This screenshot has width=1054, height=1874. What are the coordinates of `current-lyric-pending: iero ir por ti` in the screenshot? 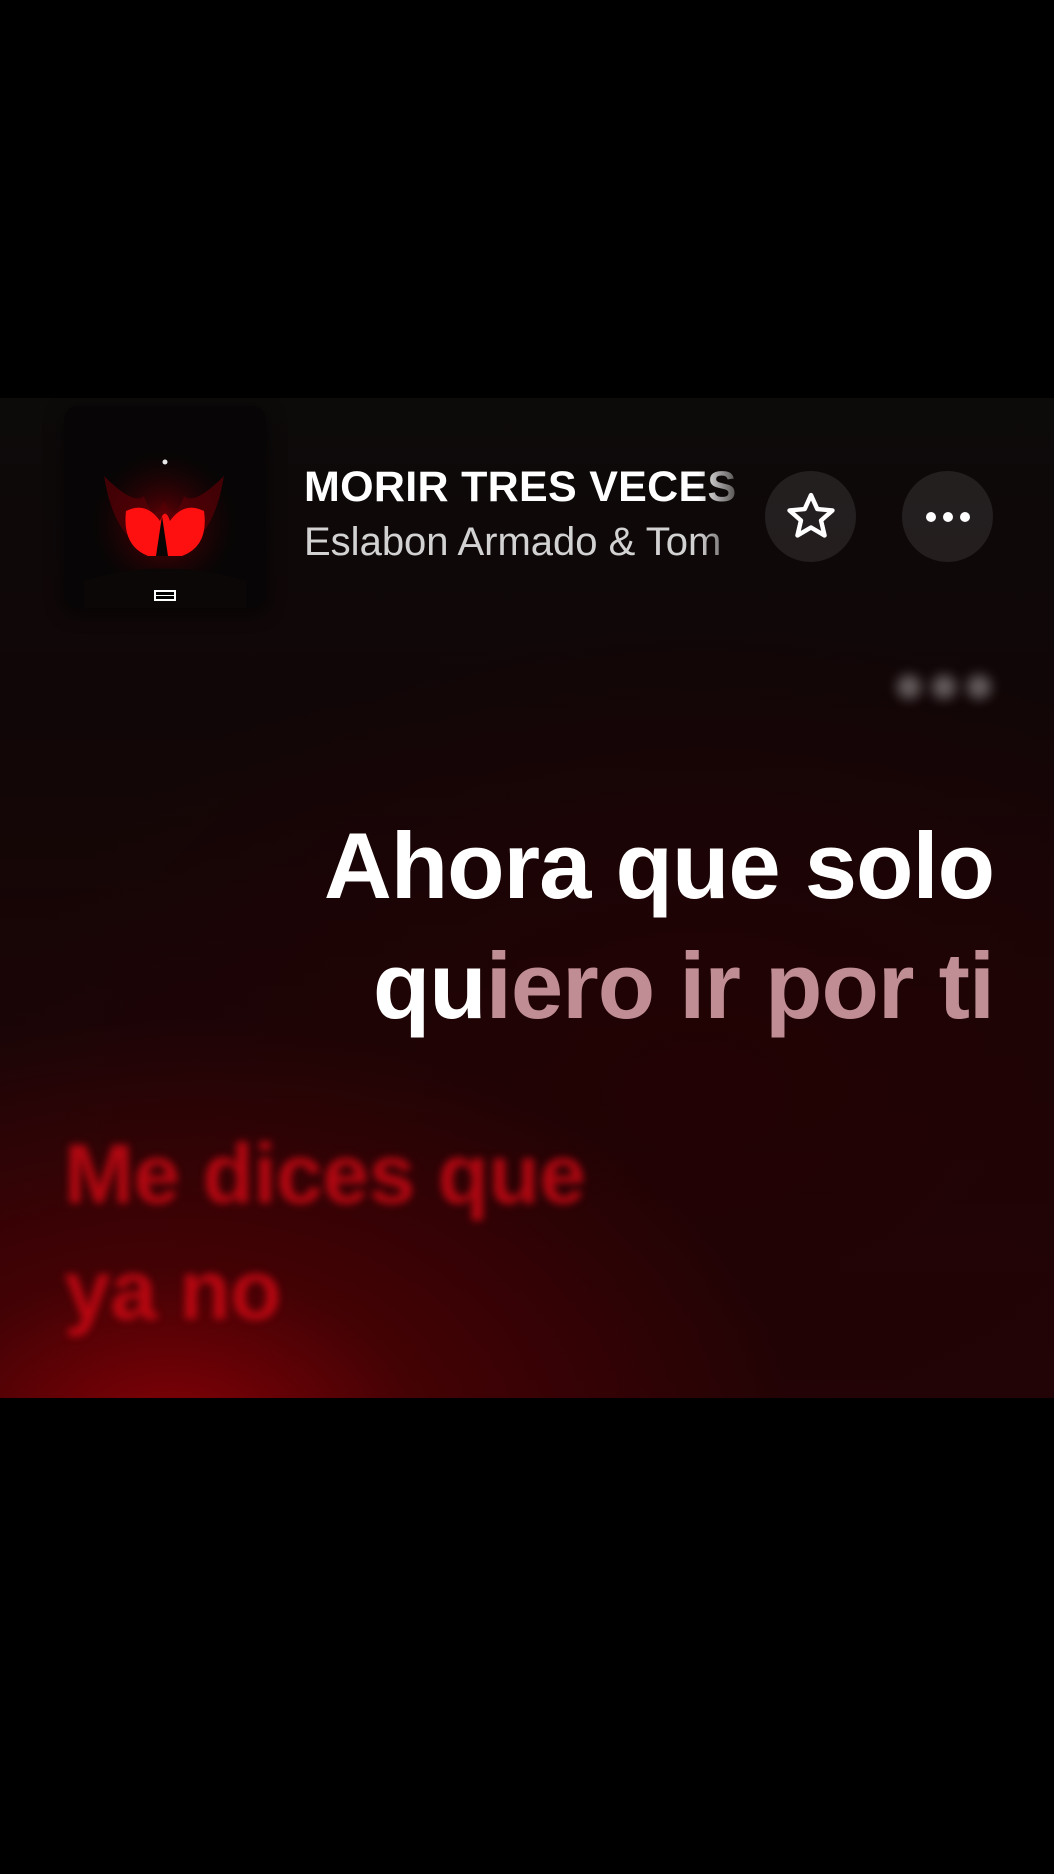 It's located at (740, 985).